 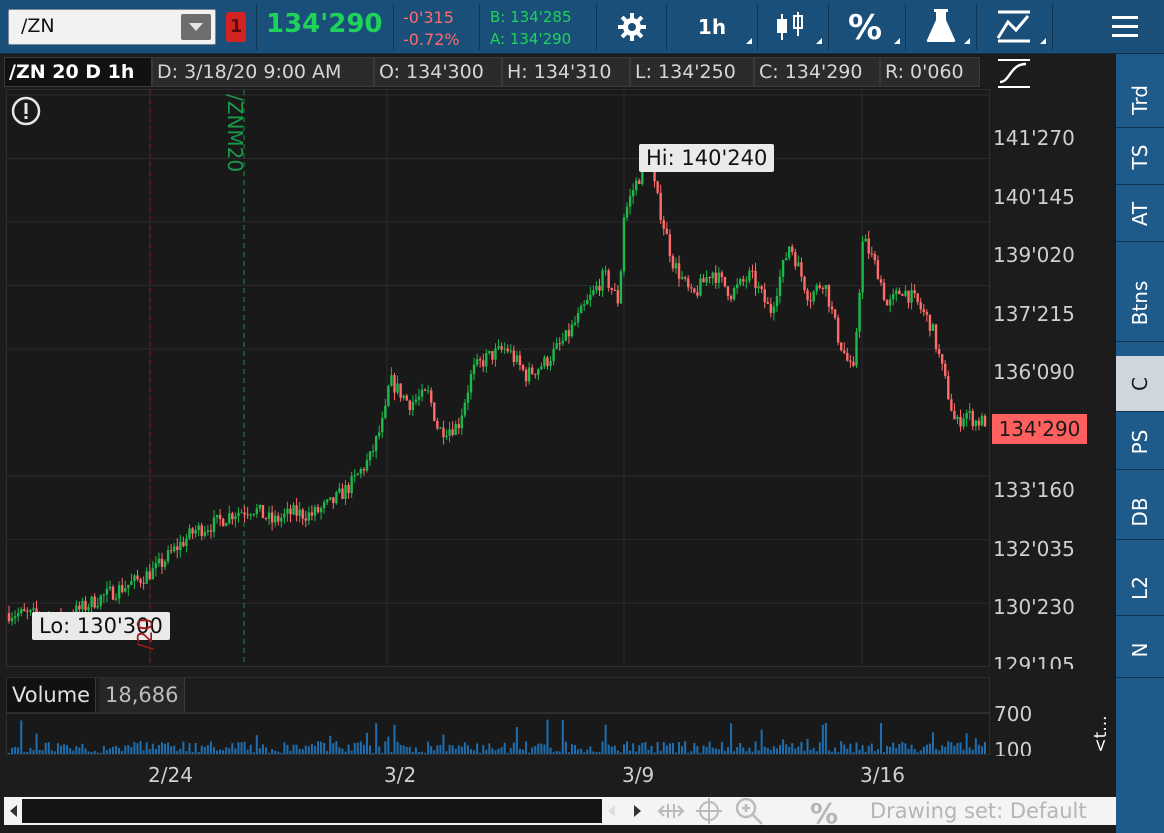 What do you see at coordinates (13, 811) in the screenshot?
I see `scroll-left-arrow` at bounding box center [13, 811].